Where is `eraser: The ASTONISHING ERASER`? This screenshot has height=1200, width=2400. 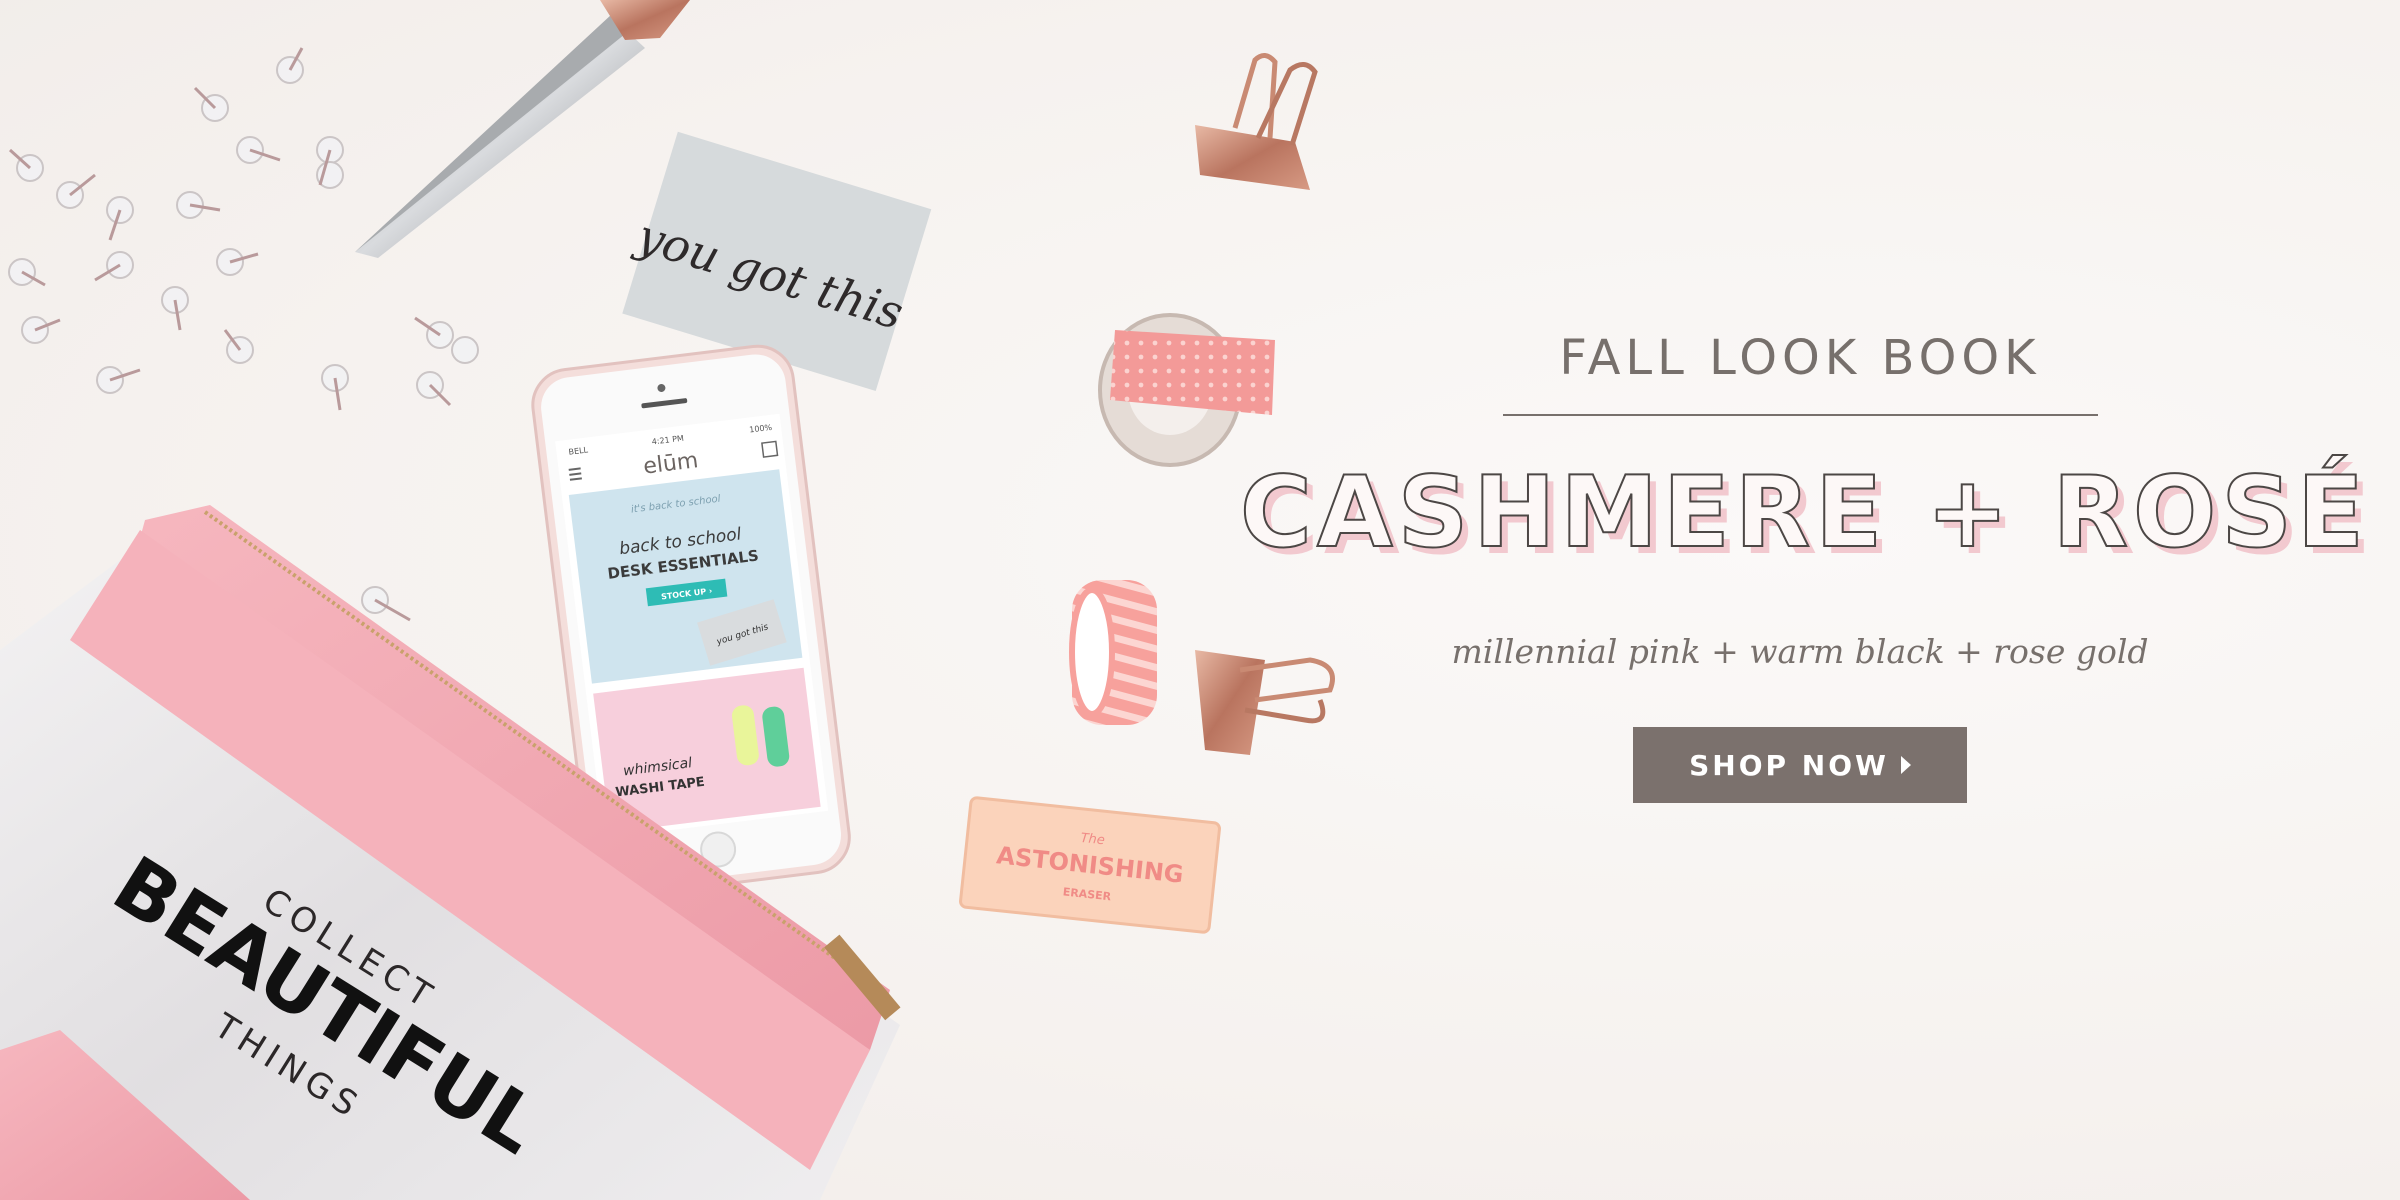 eraser: The ASTONISHING ERASER is located at coordinates (1090, 865).